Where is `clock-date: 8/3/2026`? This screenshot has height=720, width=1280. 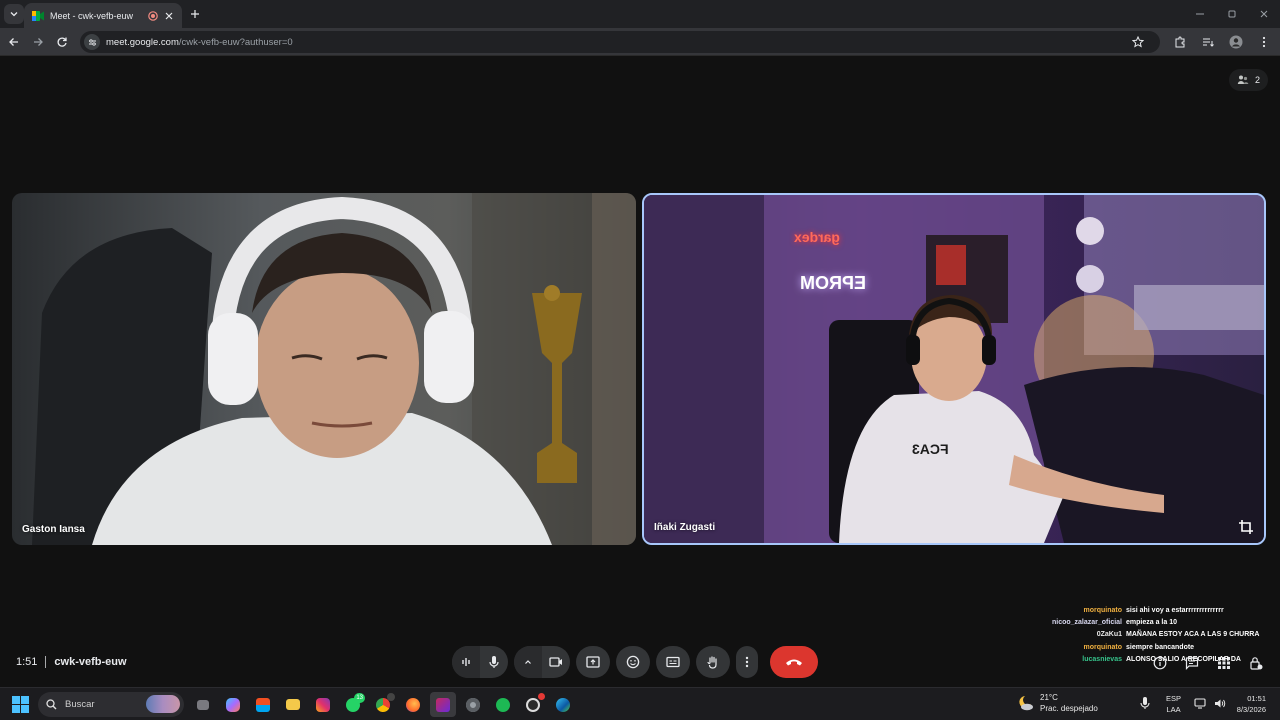
clock-date: 8/3/2026 is located at coordinates (1251, 709).